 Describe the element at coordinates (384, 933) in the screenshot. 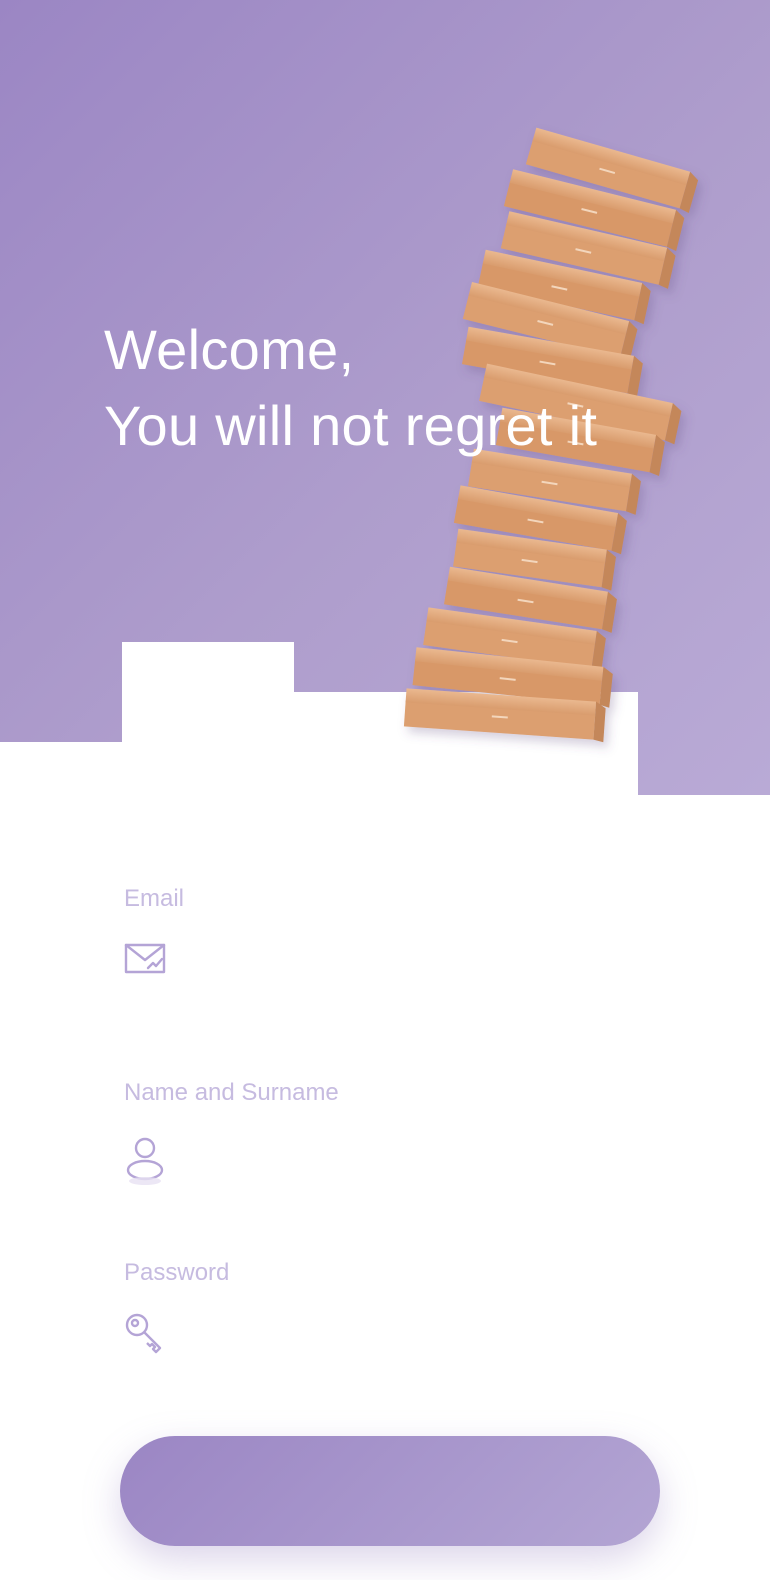

I see `email-field-group: Email` at that location.